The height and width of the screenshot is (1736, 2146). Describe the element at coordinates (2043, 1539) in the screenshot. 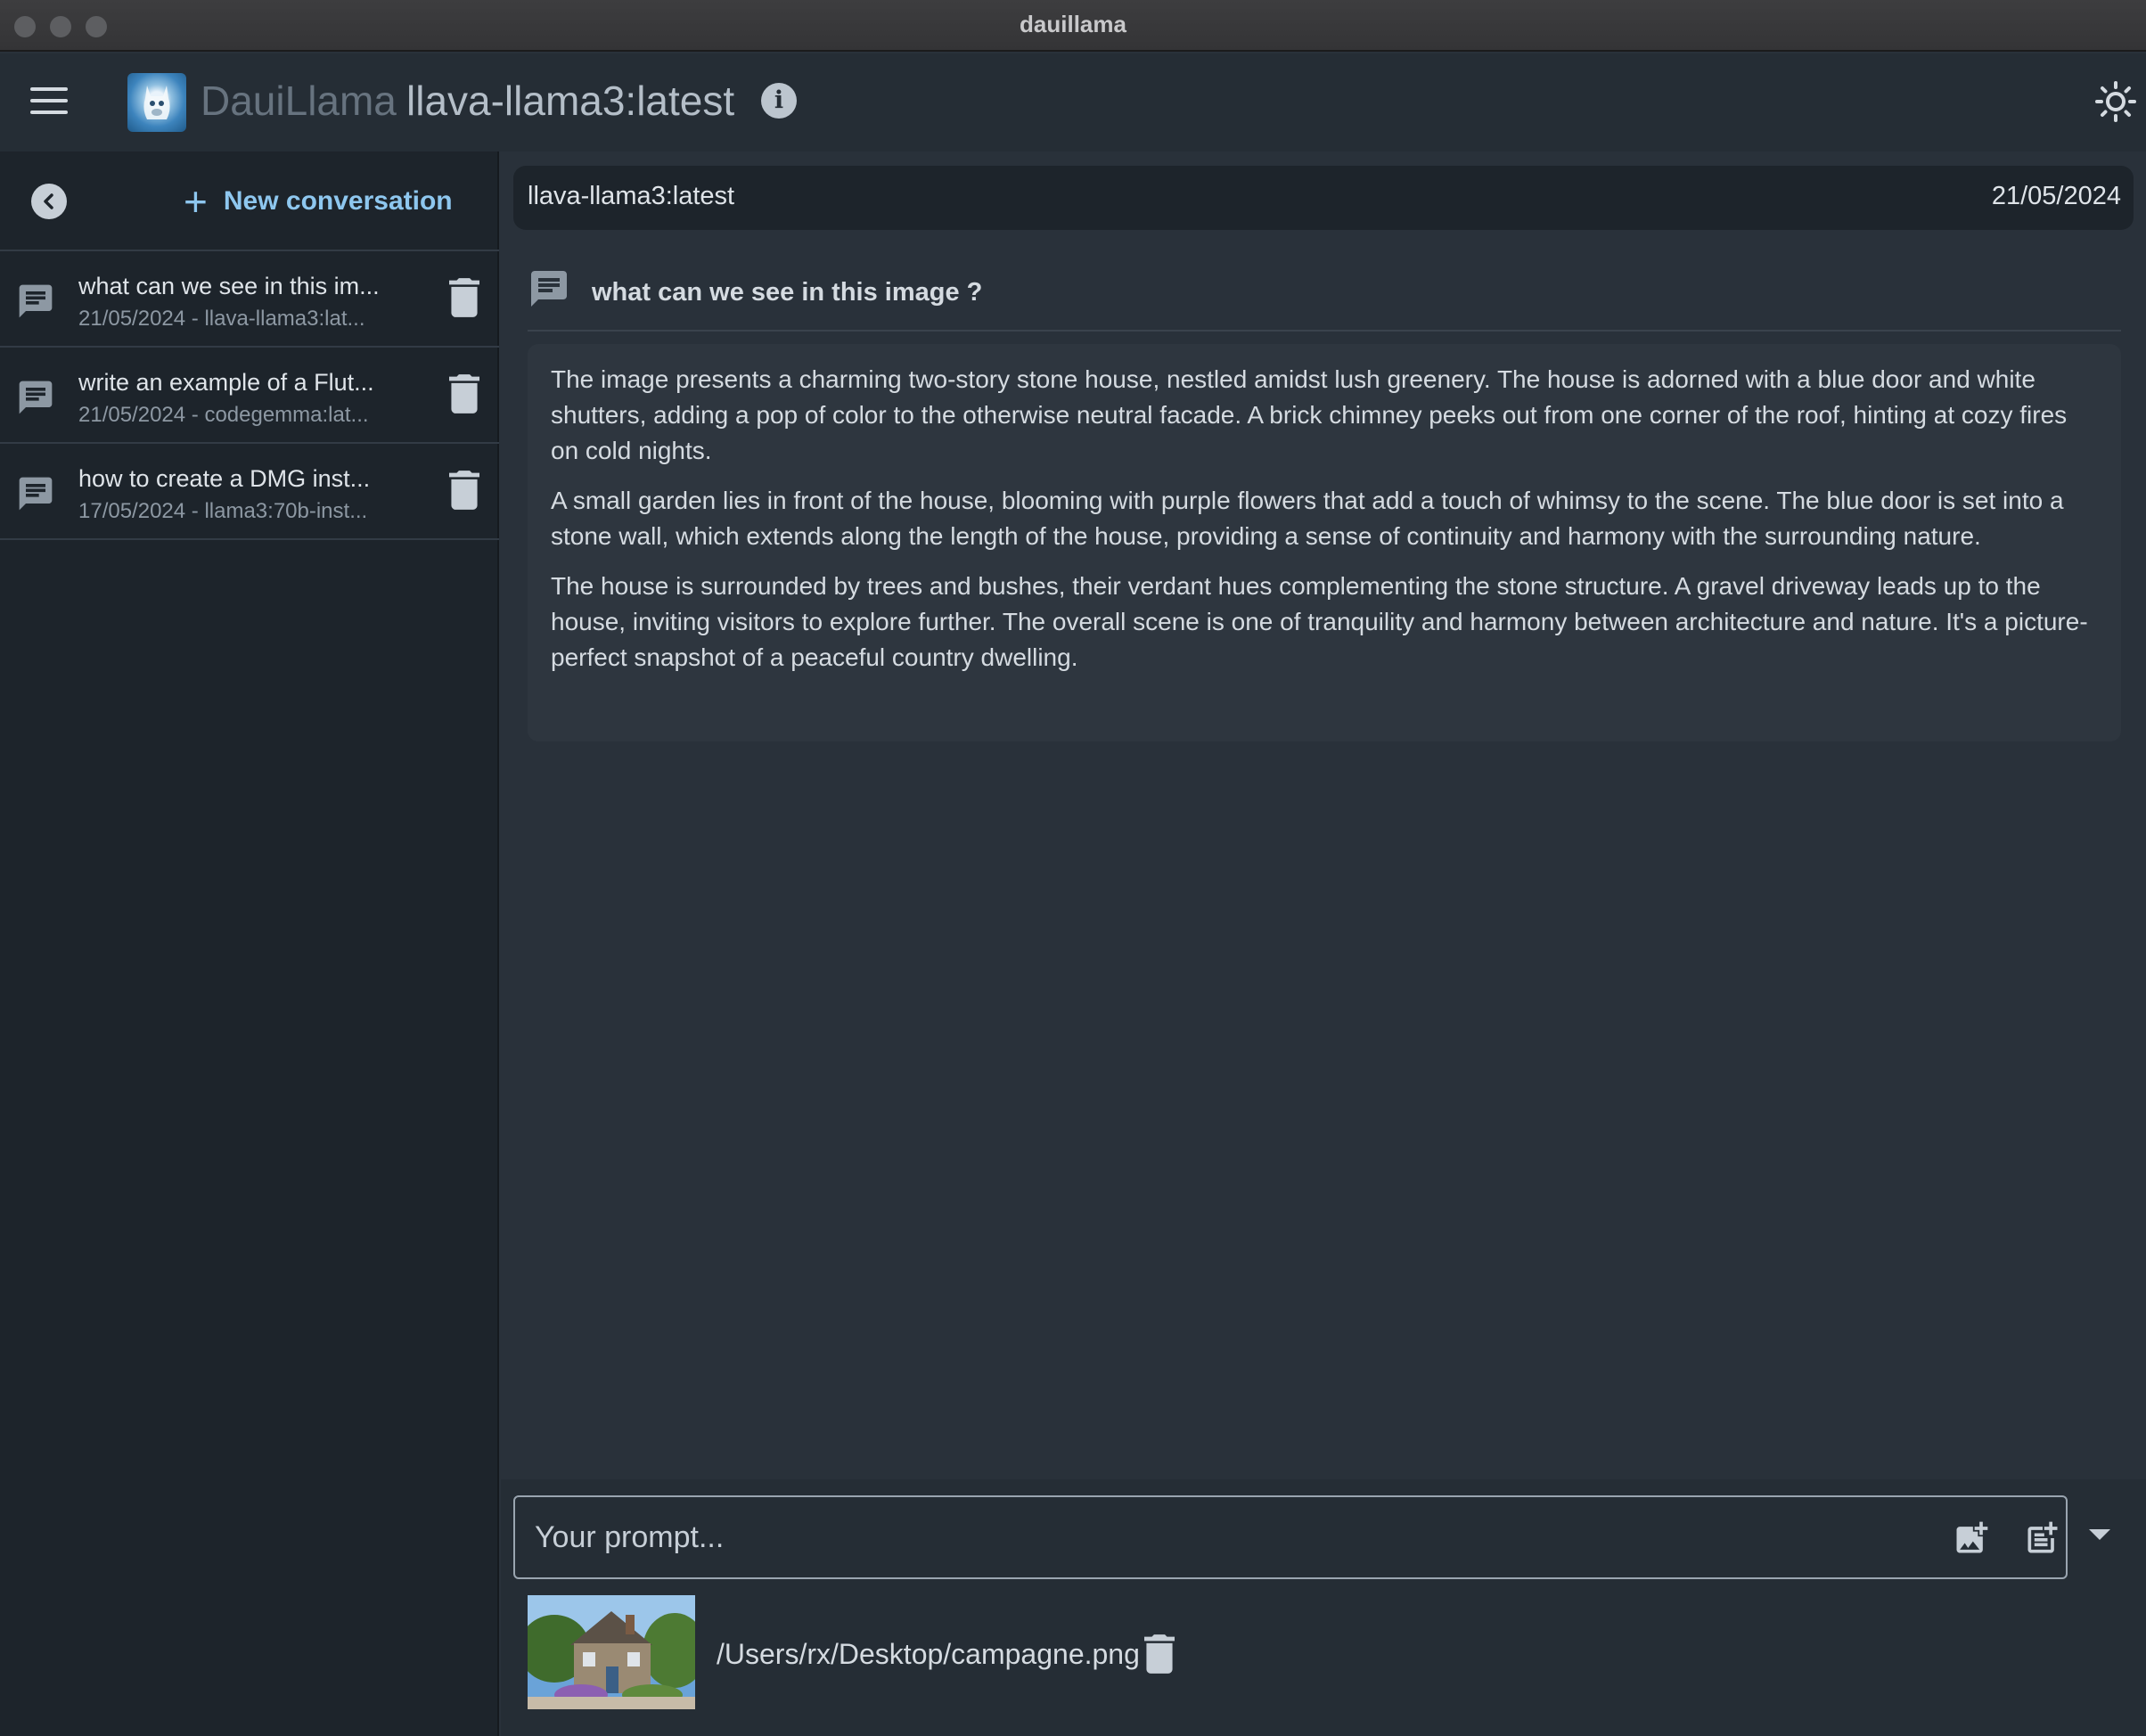

I see `add-document-icon` at that location.